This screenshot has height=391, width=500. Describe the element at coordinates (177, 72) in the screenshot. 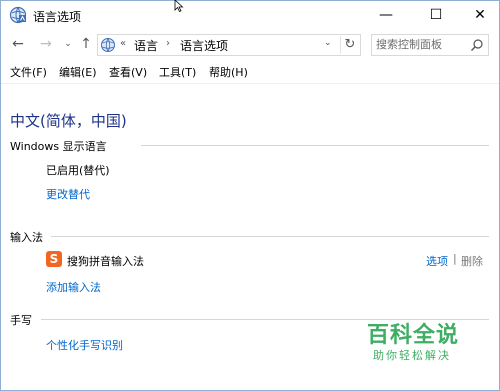

I see `menu-tools: 工具(T)` at that location.